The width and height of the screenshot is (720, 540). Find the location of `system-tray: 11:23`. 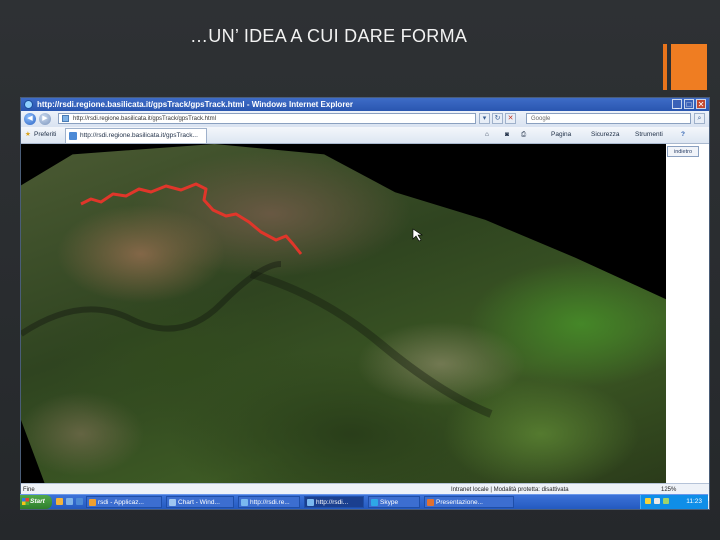

system-tray: 11:23 is located at coordinates (674, 502).